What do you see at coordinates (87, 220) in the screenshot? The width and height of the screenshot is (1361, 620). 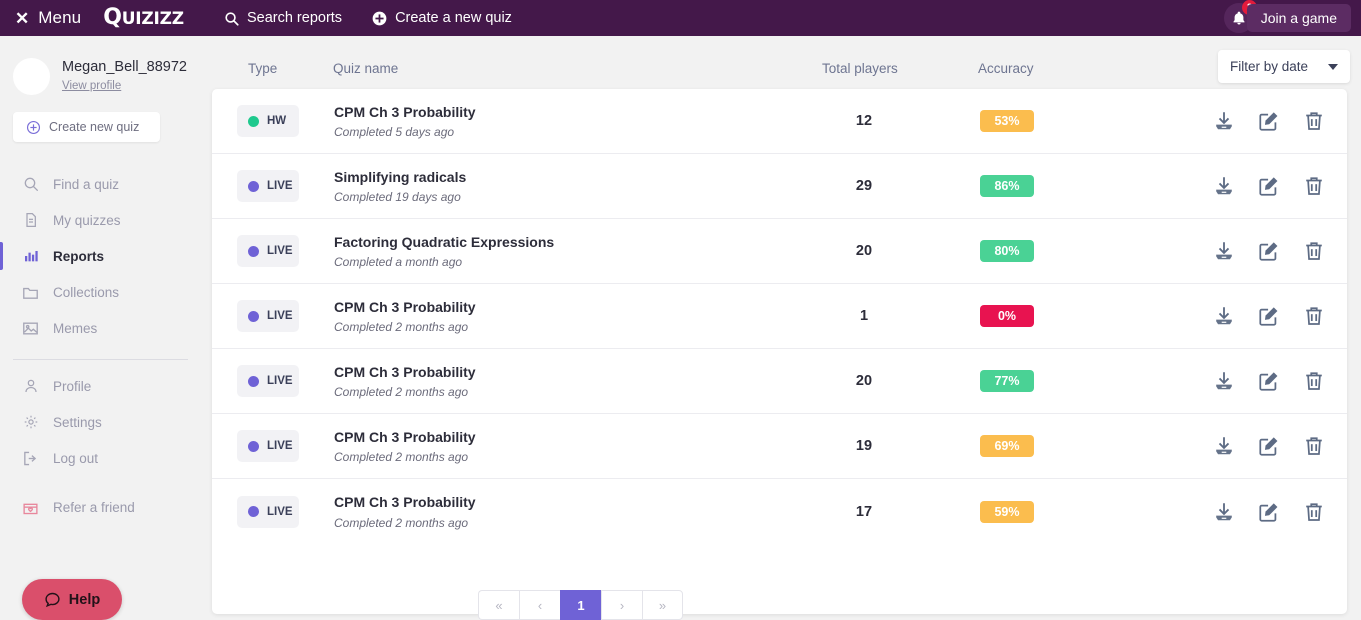 I see `sidebar-item-label: My quizzes` at bounding box center [87, 220].